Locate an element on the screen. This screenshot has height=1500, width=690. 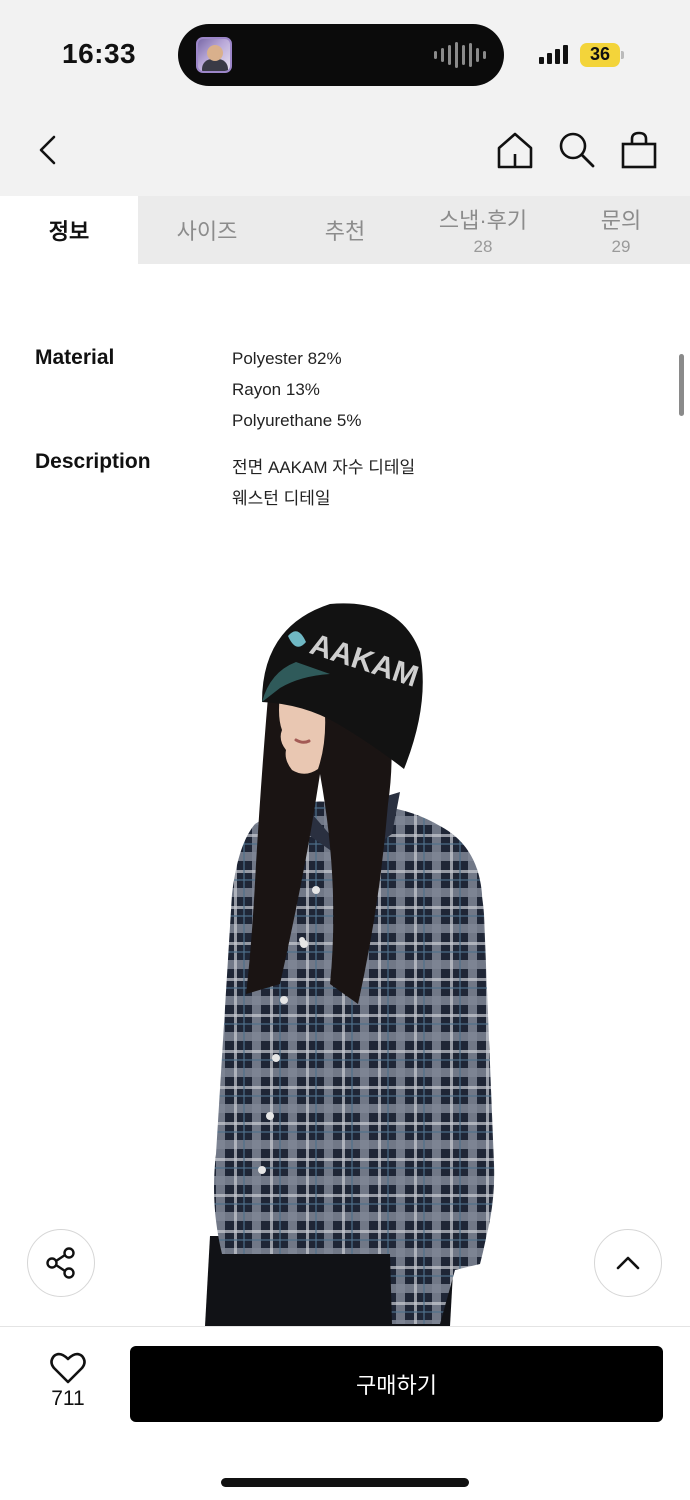
tab-label: 정보 is located at coordinates (69, 231).